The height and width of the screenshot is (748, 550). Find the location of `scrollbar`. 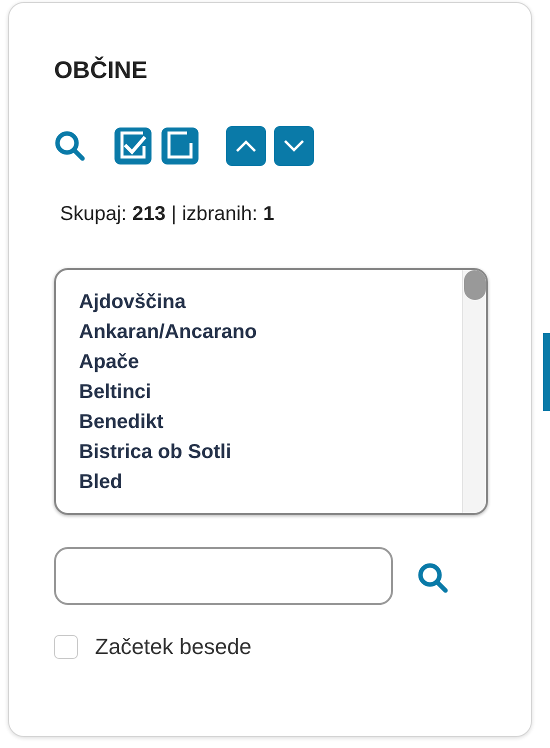

scrollbar is located at coordinates (474, 391).